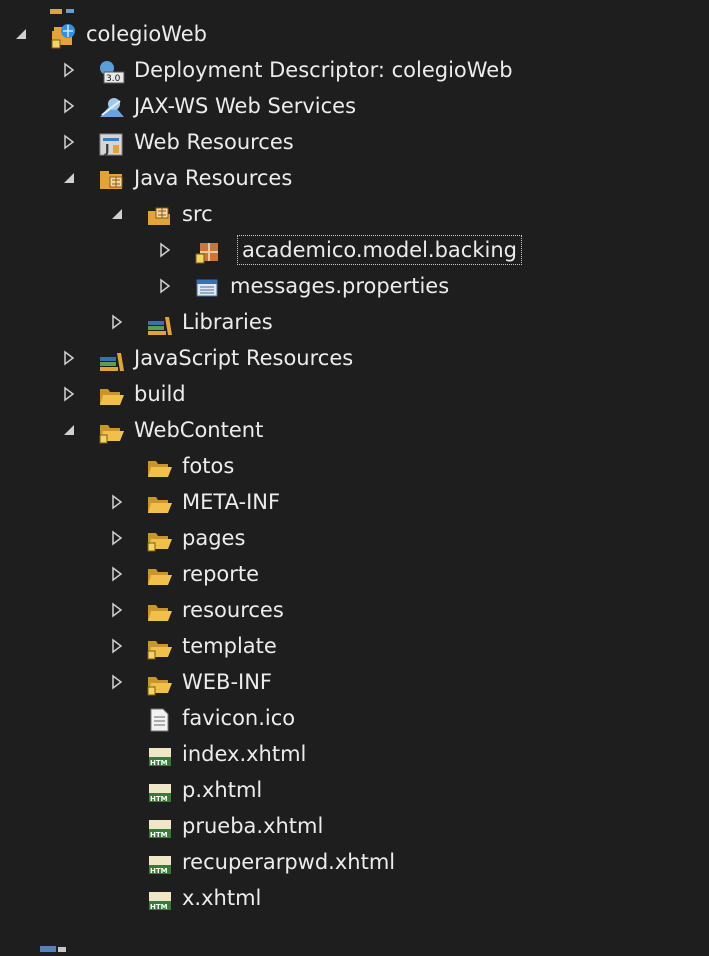 The width and height of the screenshot is (709, 956). What do you see at coordinates (199, 430) in the screenshot?
I see `tree-item-label: WebContent` at bounding box center [199, 430].